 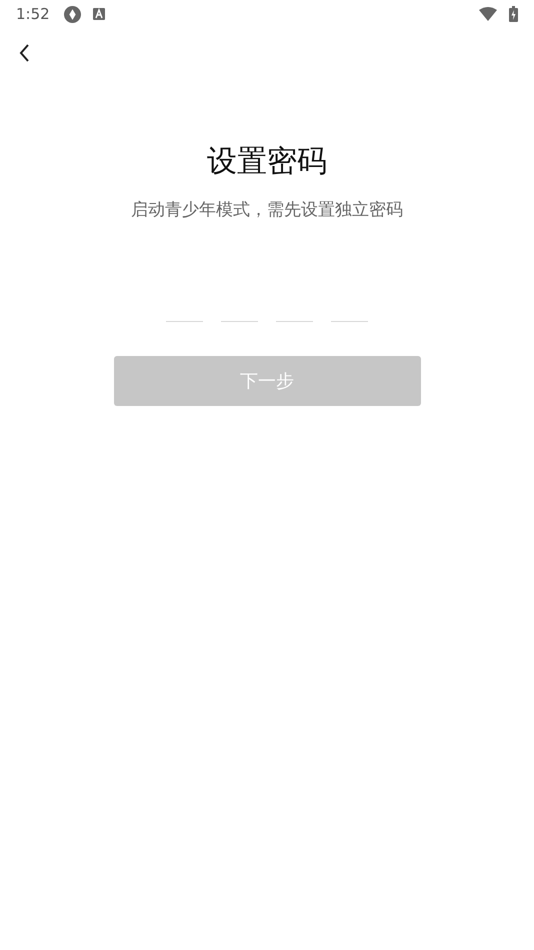 What do you see at coordinates (33, 14) in the screenshot?
I see `status-time: 1:52` at bounding box center [33, 14].